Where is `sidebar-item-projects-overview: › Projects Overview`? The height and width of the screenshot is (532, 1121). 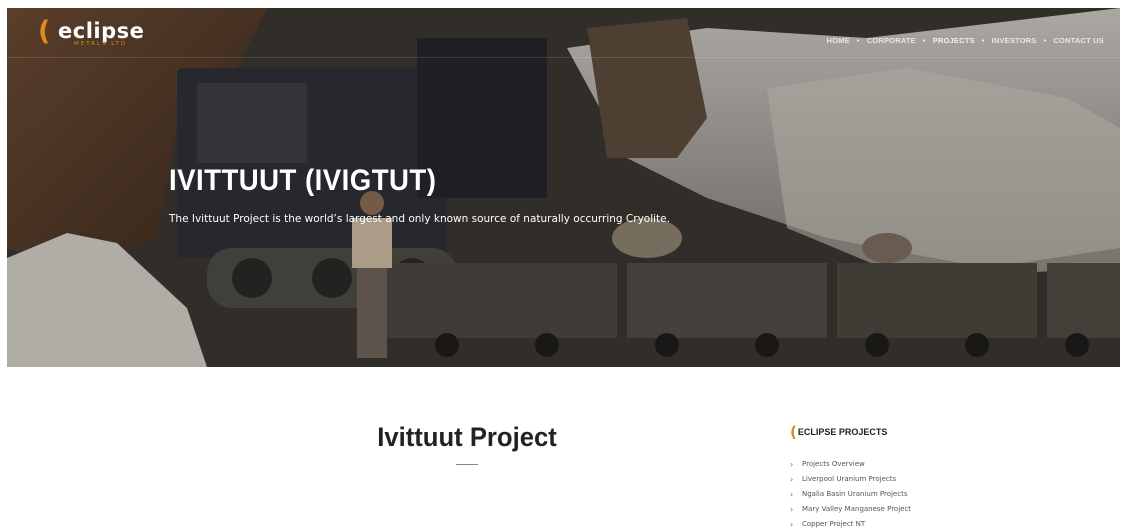 sidebar-item-projects-overview: › Projects Overview is located at coordinates (850, 464).